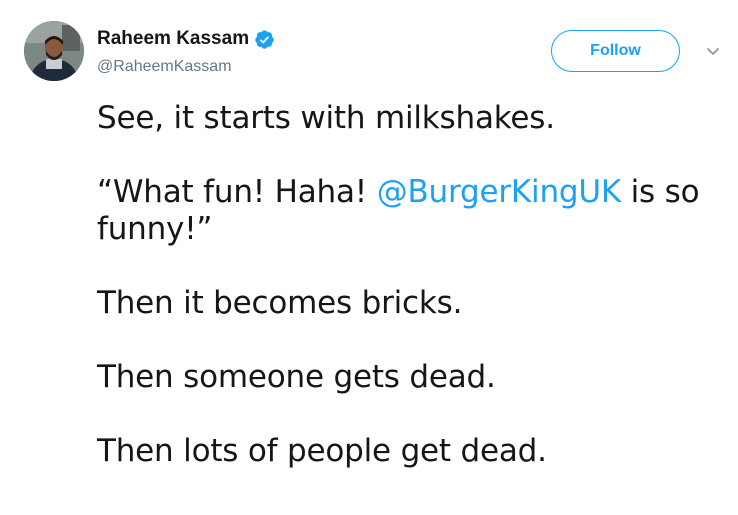 The height and width of the screenshot is (515, 738). Describe the element at coordinates (280, 303) in the screenshot. I see `tweet-line: Then it becomes bricks.` at that location.